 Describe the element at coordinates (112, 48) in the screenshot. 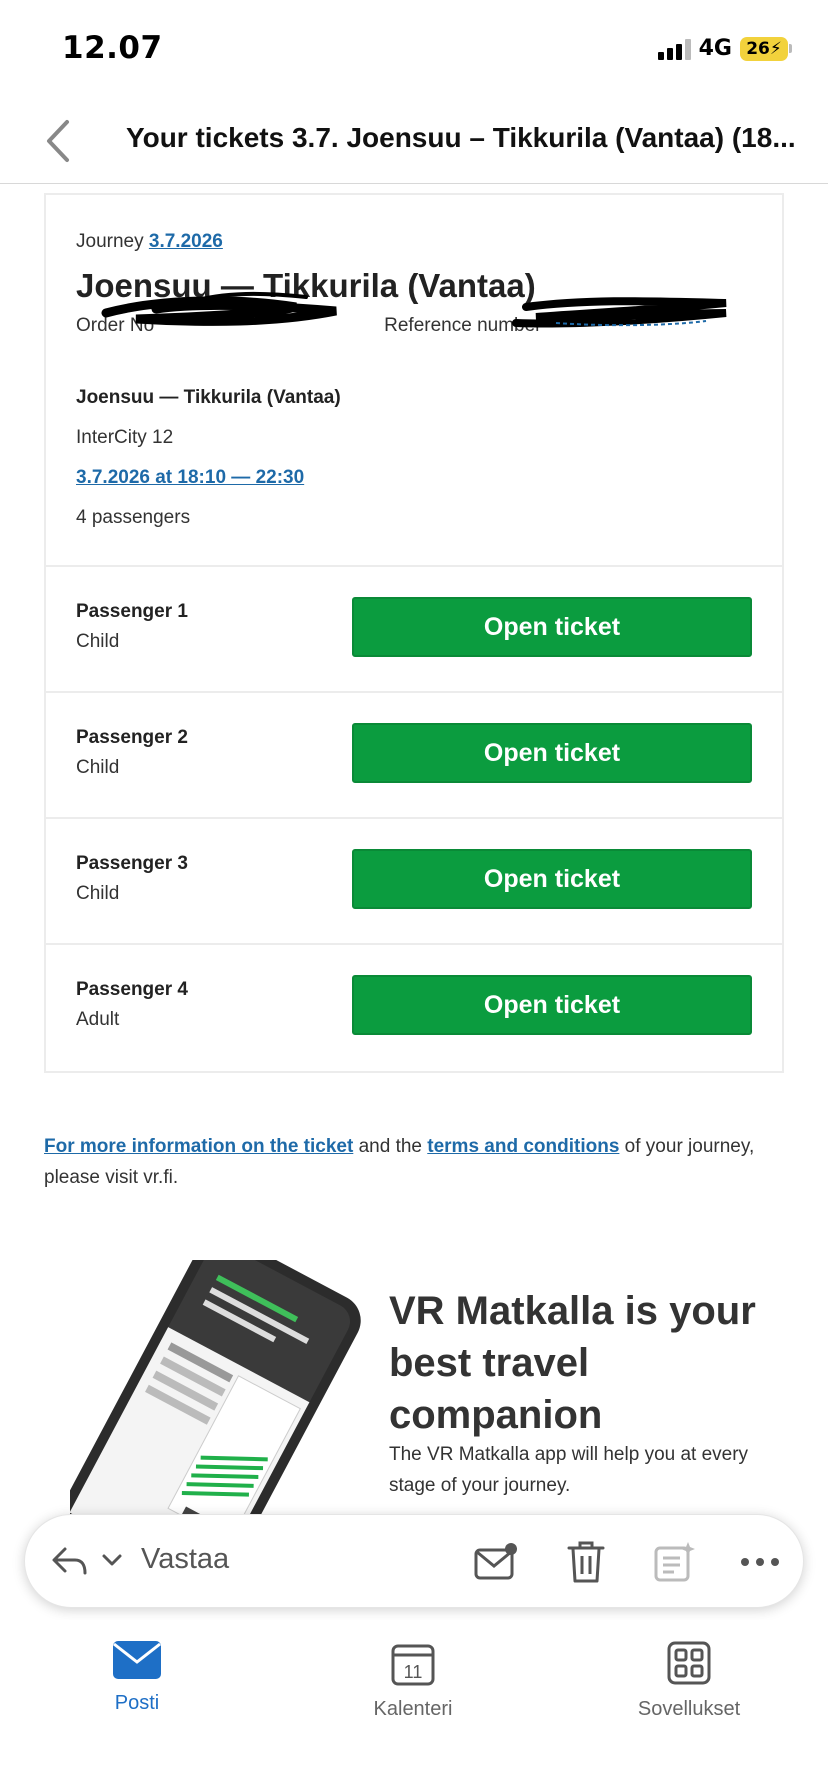

I see `status-time: 12.07` at that location.